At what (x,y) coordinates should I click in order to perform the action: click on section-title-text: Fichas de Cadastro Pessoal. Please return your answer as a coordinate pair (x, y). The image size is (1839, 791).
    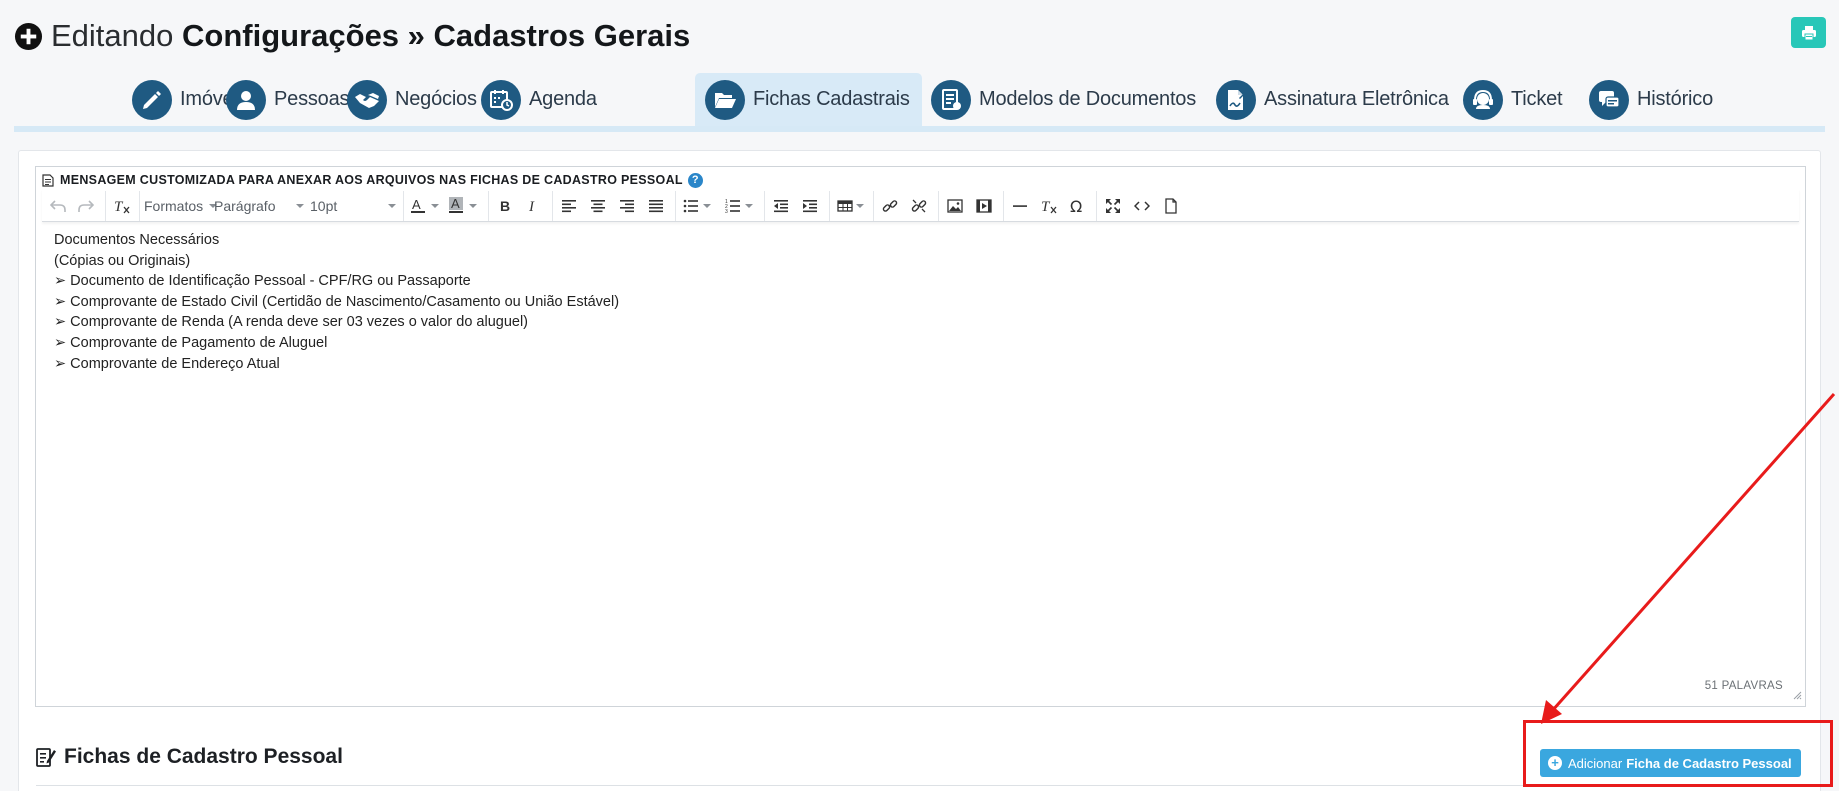
    Looking at the image, I should click on (203, 756).